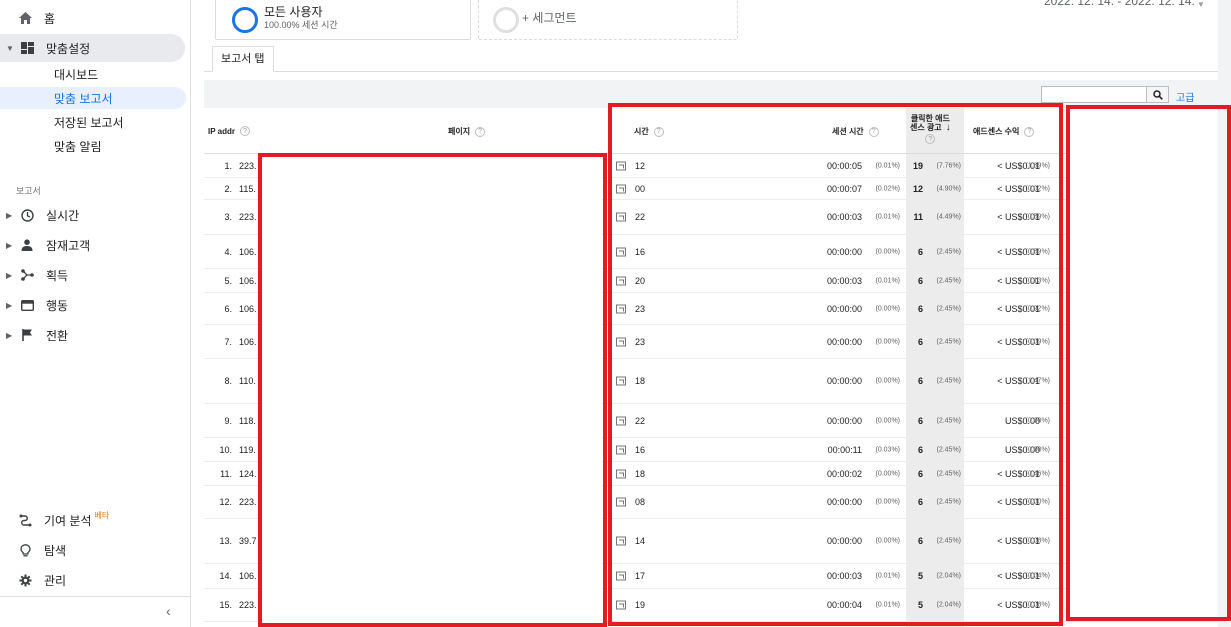 This screenshot has width=1231, height=627. Describe the element at coordinates (248, 541) in the screenshot. I see `ip-value: 39.7` at that location.